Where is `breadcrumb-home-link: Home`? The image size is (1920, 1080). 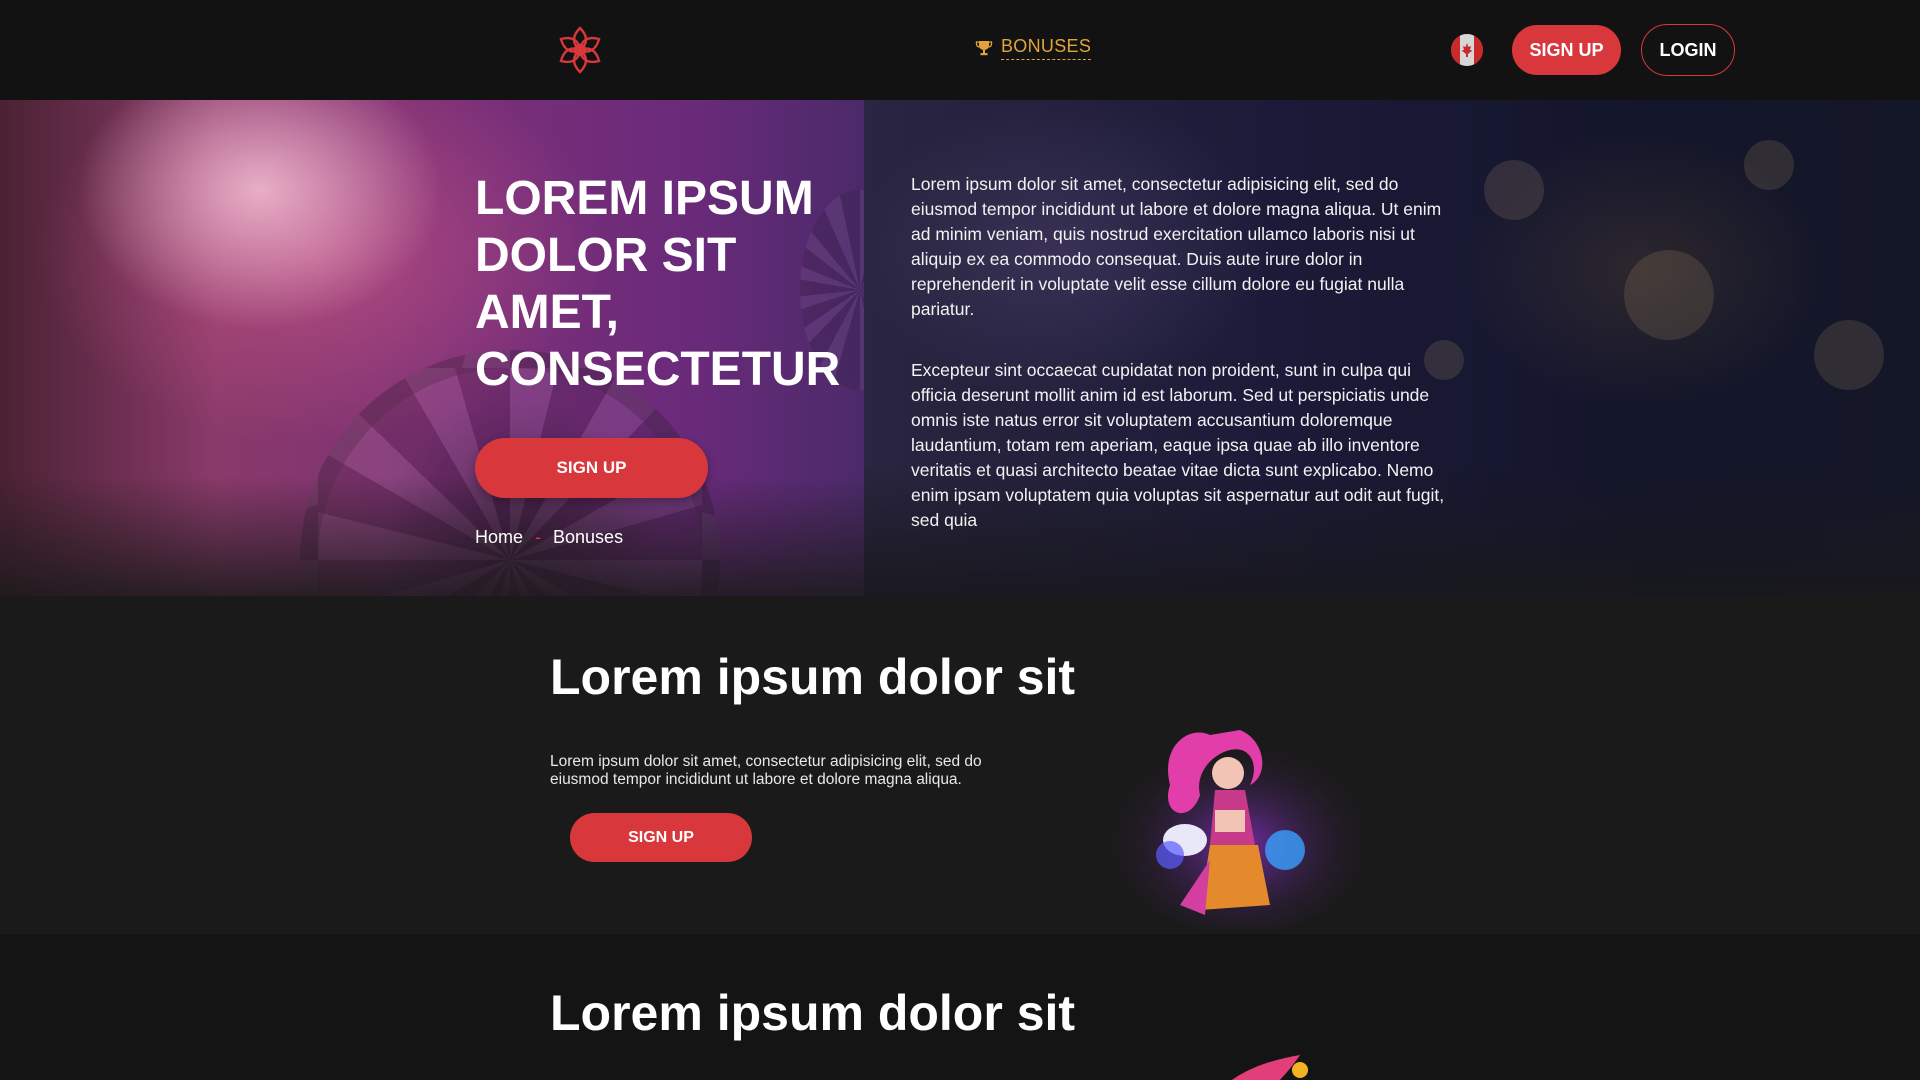
breadcrumb-home-link: Home is located at coordinates (499, 537).